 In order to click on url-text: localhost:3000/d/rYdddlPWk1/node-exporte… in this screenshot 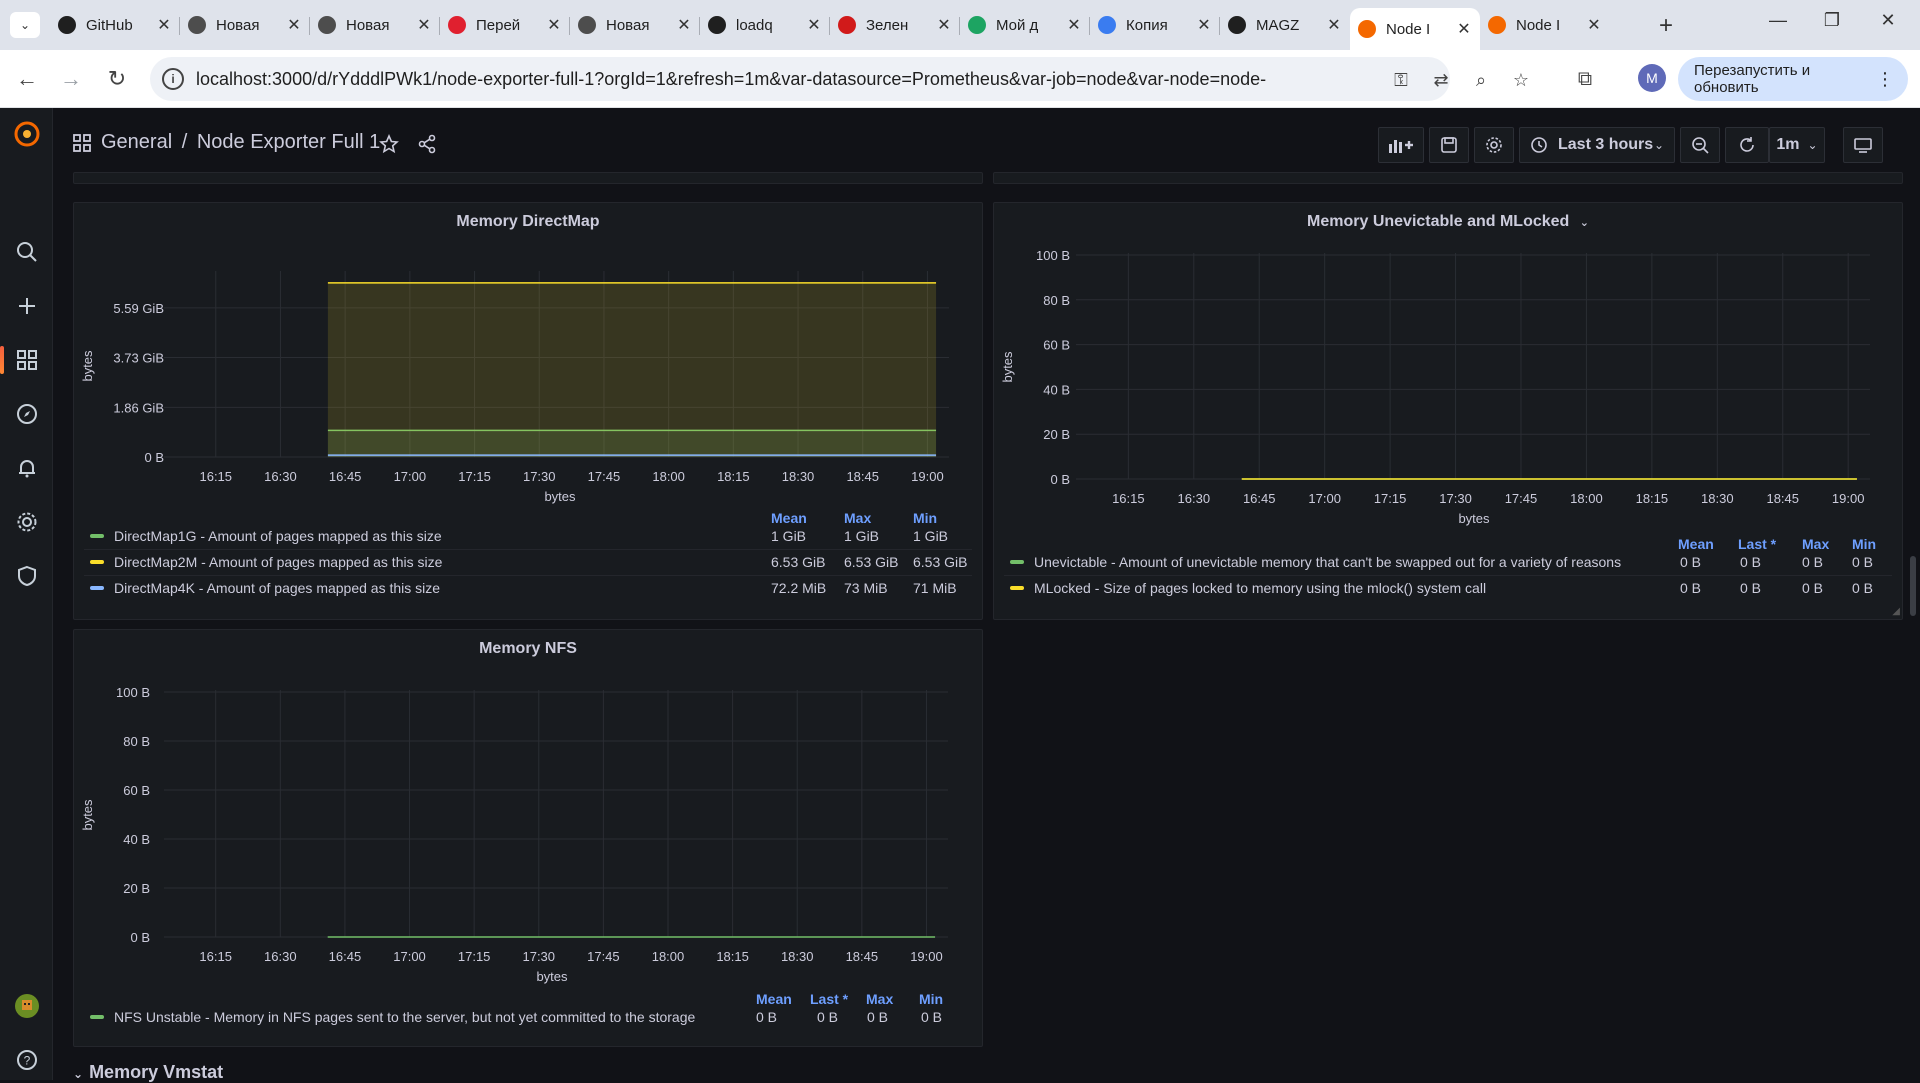, I will do `click(731, 79)`.